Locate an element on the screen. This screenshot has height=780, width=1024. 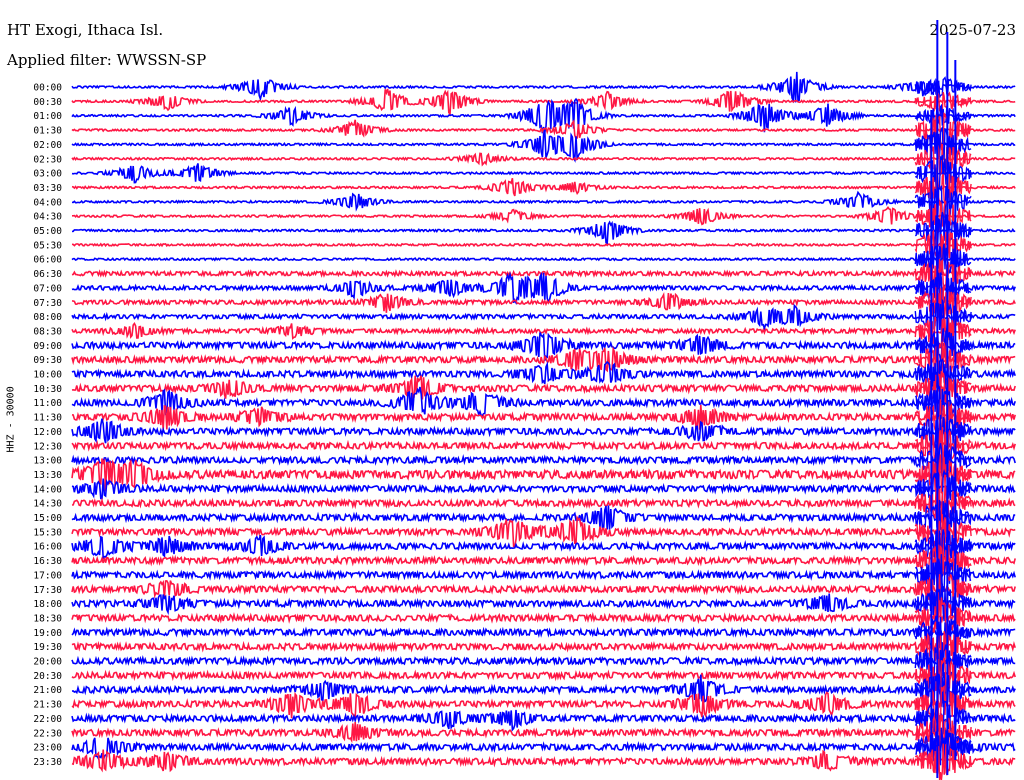
time-label-1600: 16:00 is located at coordinates (47, 547).